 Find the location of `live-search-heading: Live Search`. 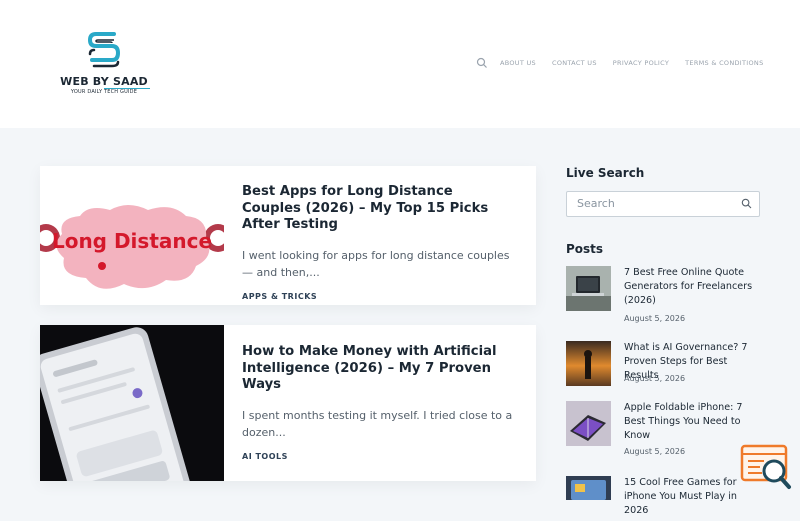

live-search-heading: Live Search is located at coordinates (605, 173).